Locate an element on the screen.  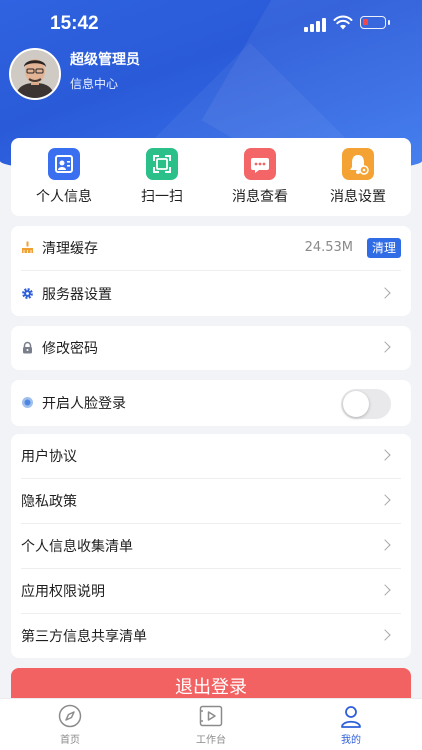
tab-home: 首页 is located at coordinates (70, 724).